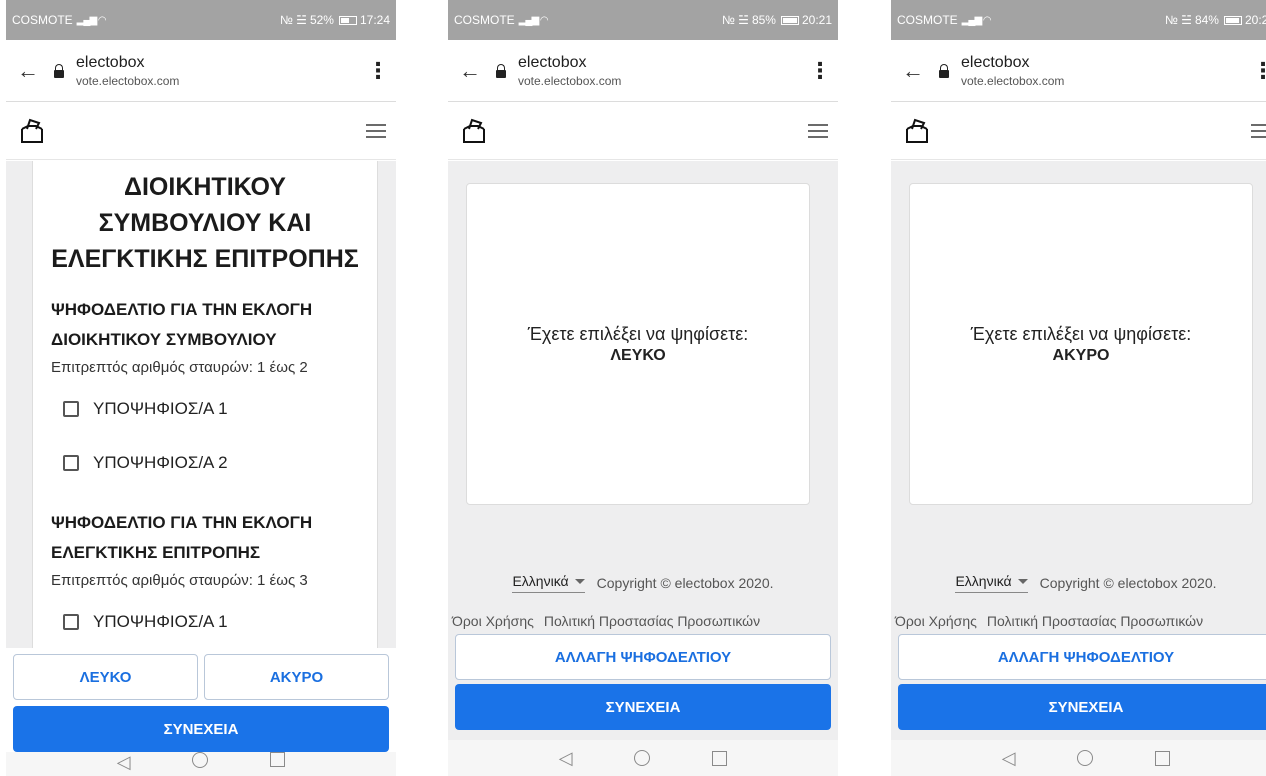 This screenshot has height=776, width=1266. Describe the element at coordinates (296, 677) in the screenshot. I see `invalid-vote-button: ΑΚΥΡΟ` at that location.